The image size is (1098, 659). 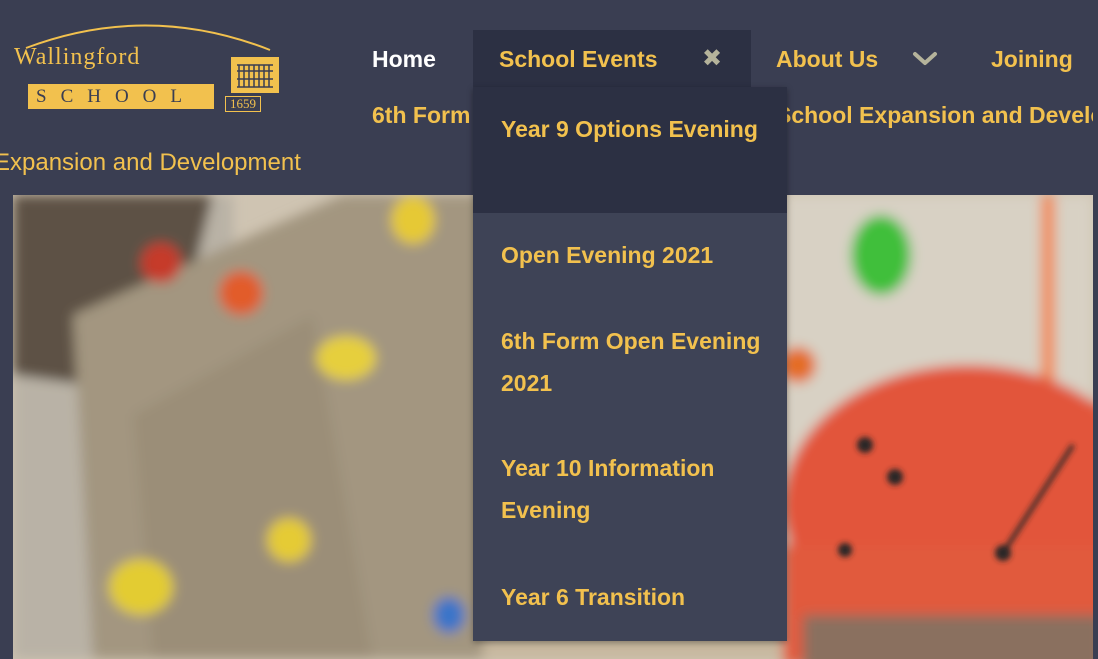 What do you see at coordinates (6, 427) in the screenshot?
I see `left-edge` at bounding box center [6, 427].